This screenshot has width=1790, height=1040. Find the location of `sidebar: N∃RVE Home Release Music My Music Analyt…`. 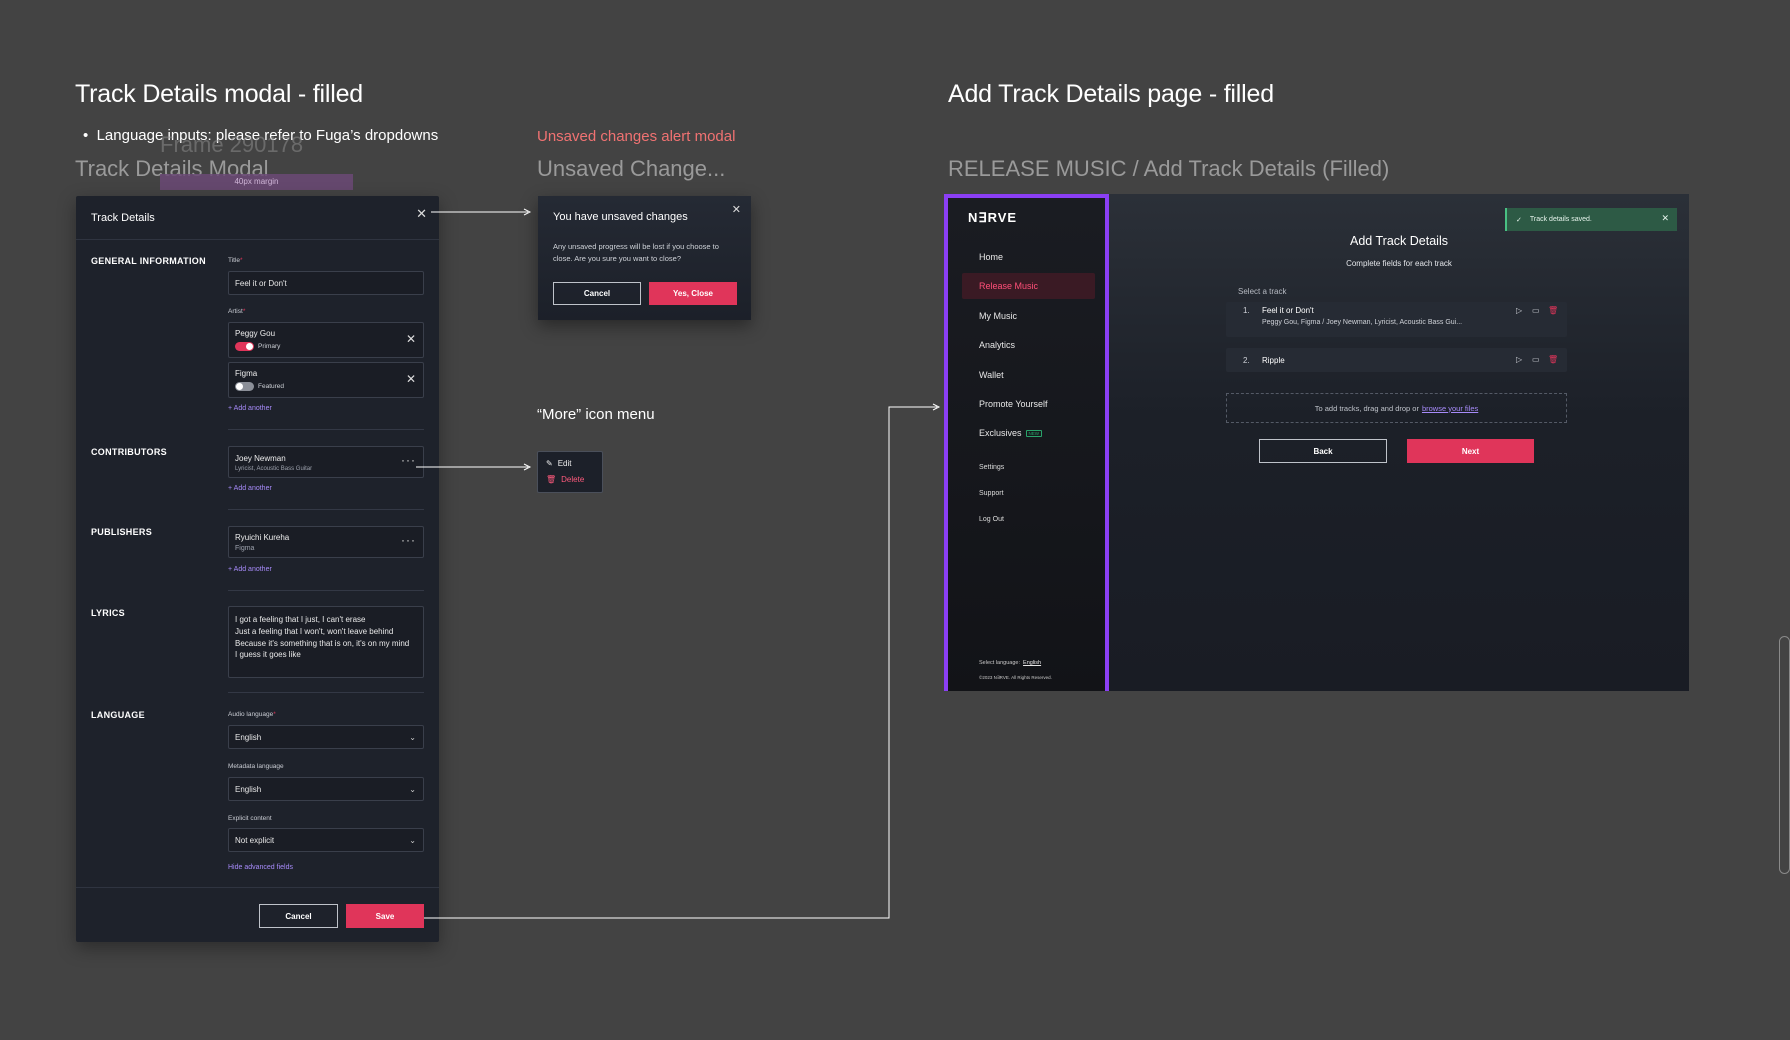

sidebar: N∃RVE Home Release Music My Music Analyt… is located at coordinates (1026, 442).